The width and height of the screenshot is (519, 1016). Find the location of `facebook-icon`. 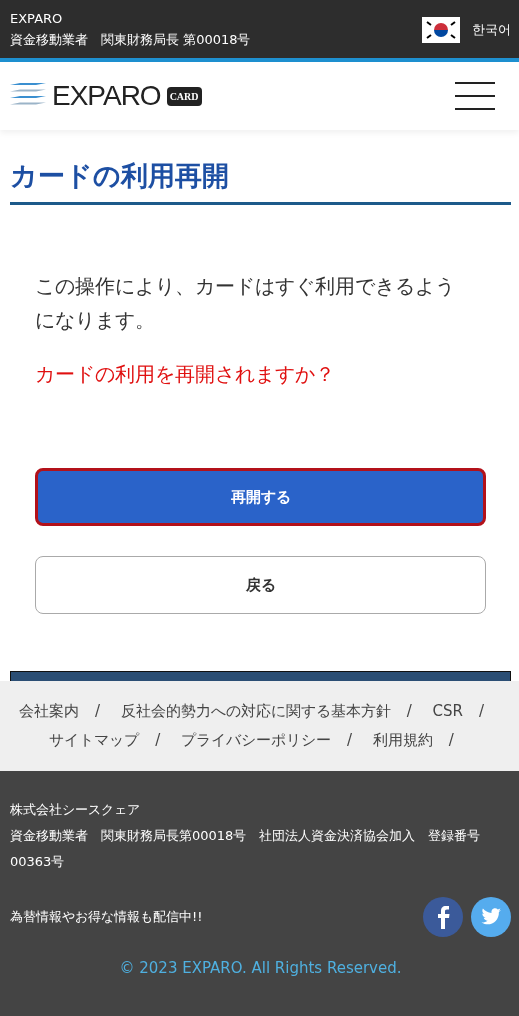

facebook-icon is located at coordinates (443, 917).